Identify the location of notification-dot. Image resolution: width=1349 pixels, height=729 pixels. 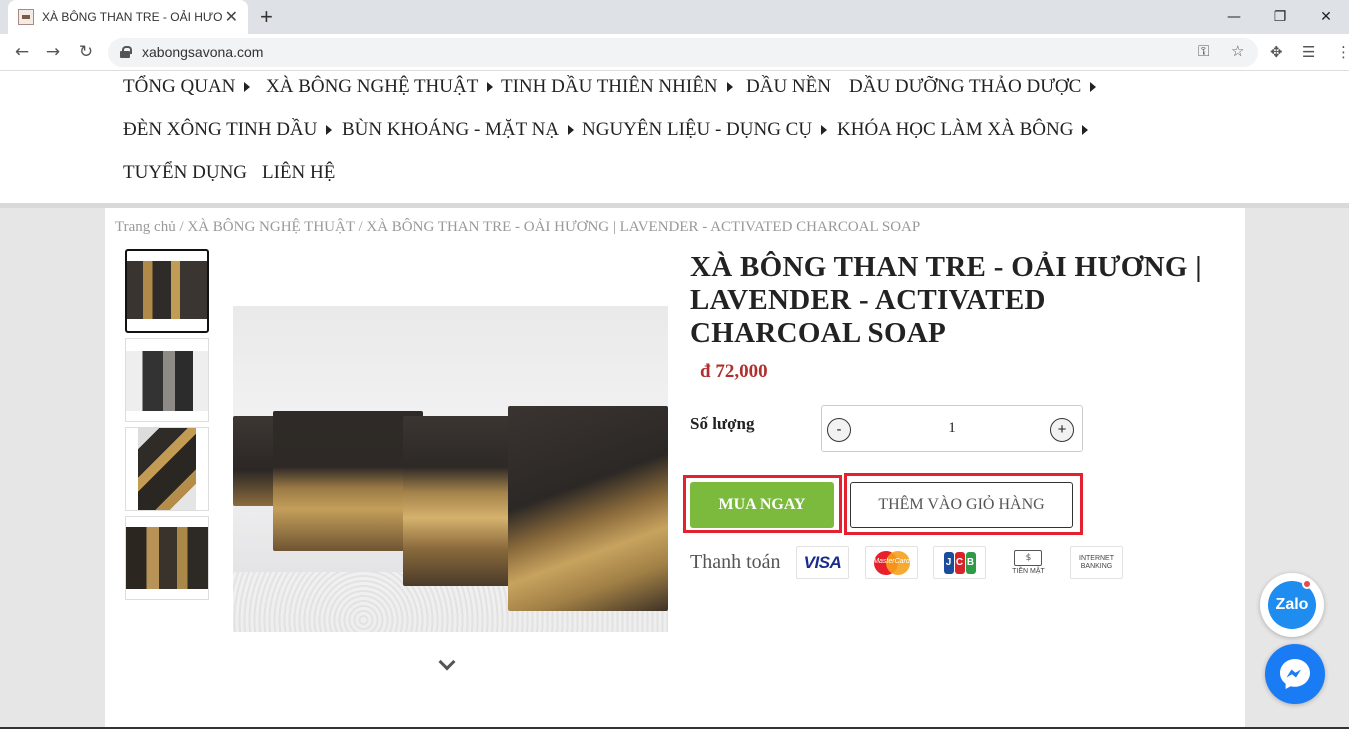
(1307, 584).